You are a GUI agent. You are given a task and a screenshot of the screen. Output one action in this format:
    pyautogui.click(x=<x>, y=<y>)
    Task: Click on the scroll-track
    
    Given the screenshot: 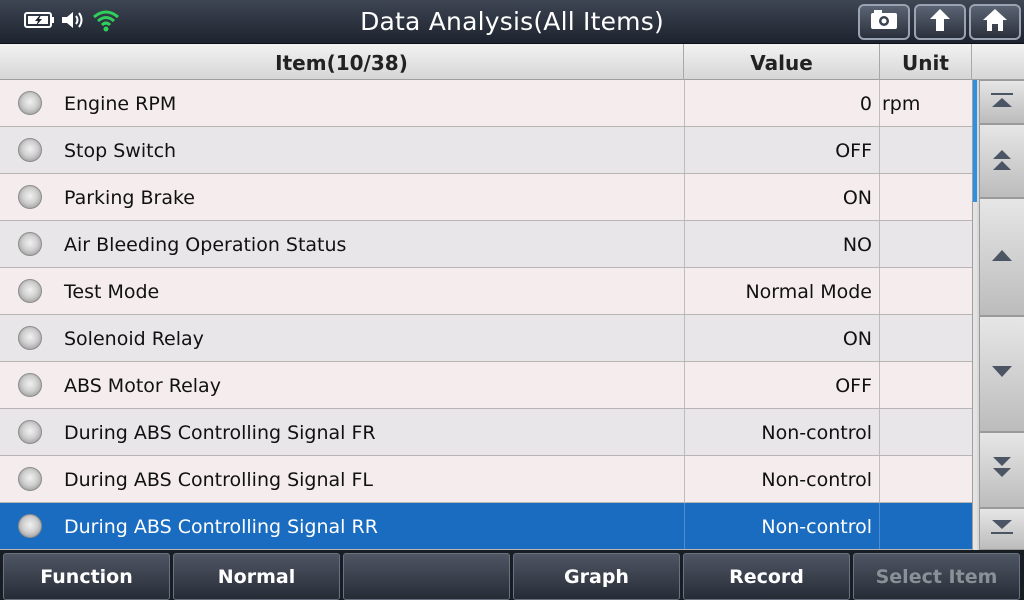 What is the action you would take?
    pyautogui.click(x=975, y=315)
    